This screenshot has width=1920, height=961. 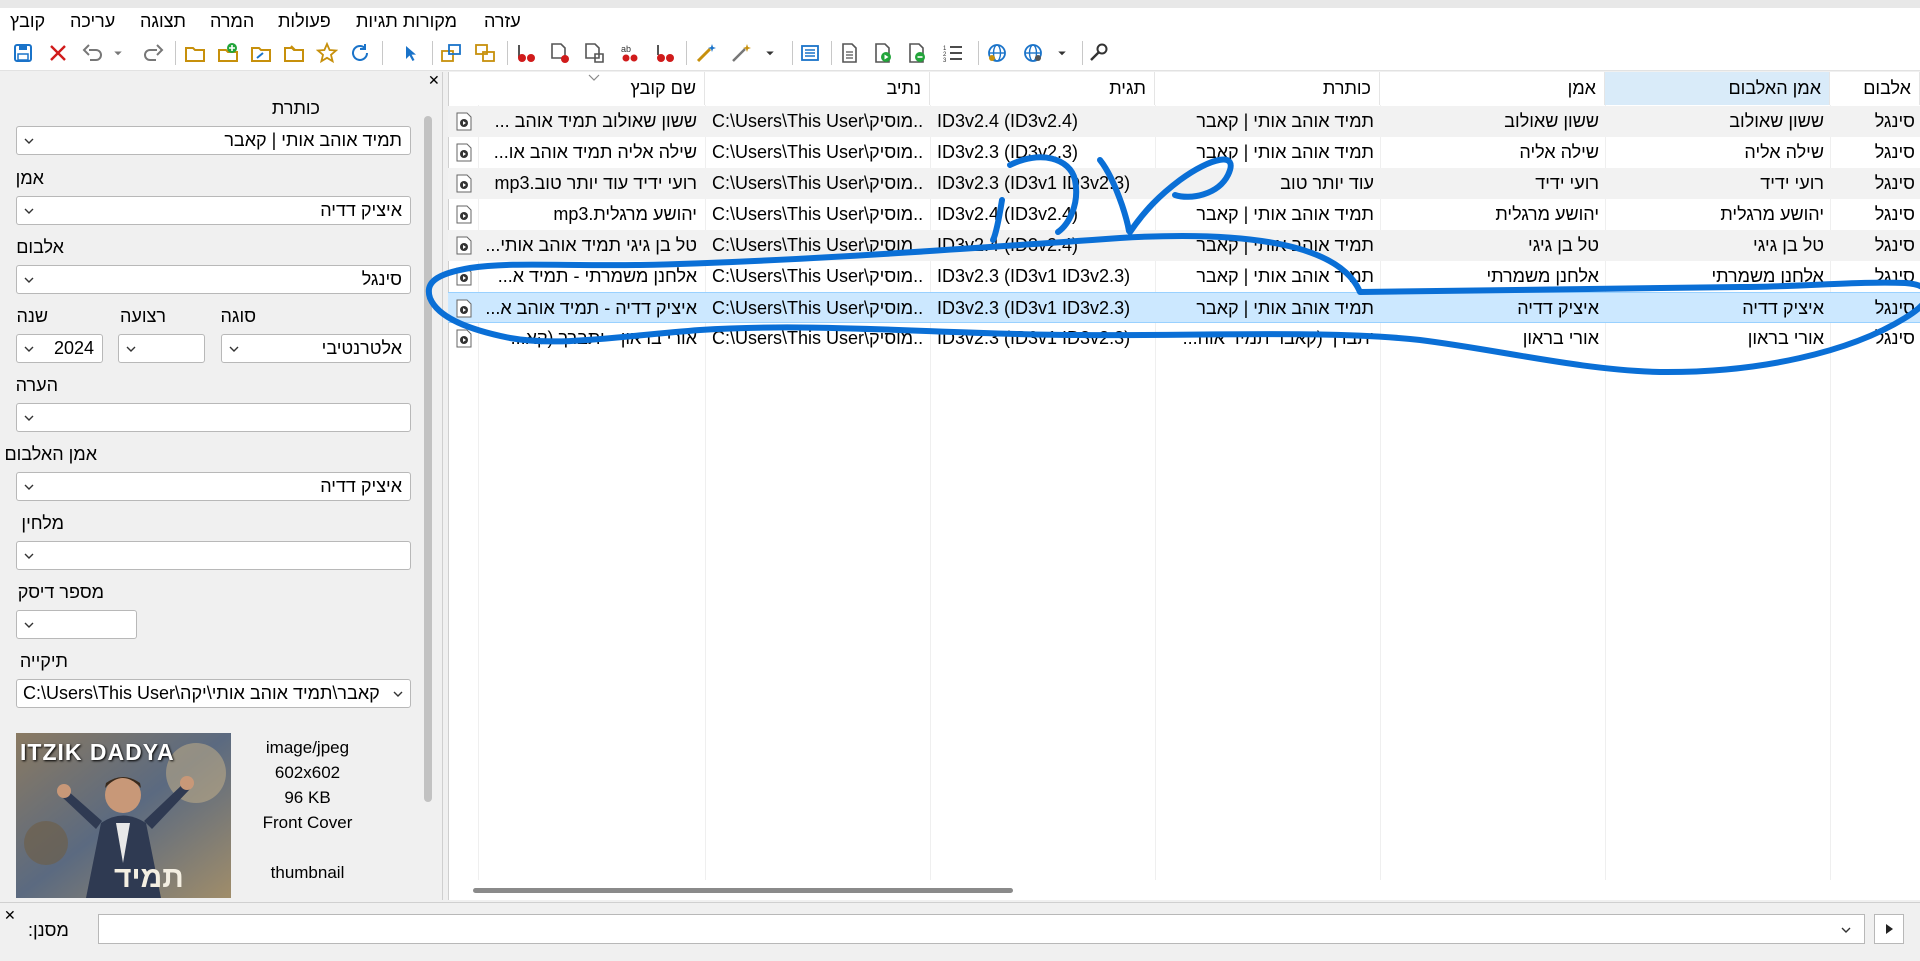 I want to click on filter-close-icon: ✕, so click(x=10, y=915).